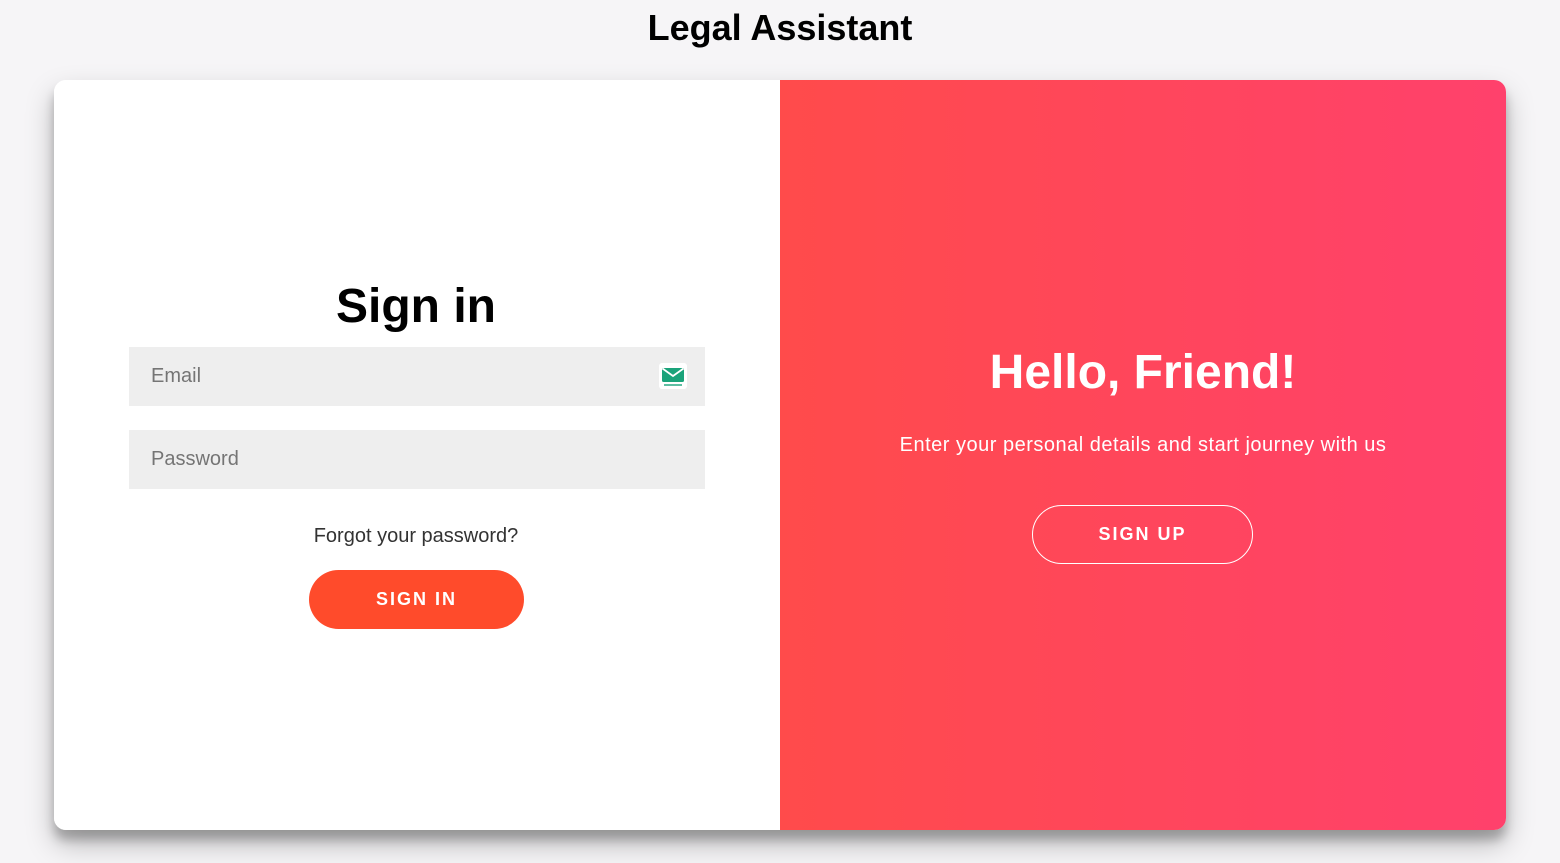  What do you see at coordinates (673, 376) in the screenshot?
I see `tempmail-icon` at bounding box center [673, 376].